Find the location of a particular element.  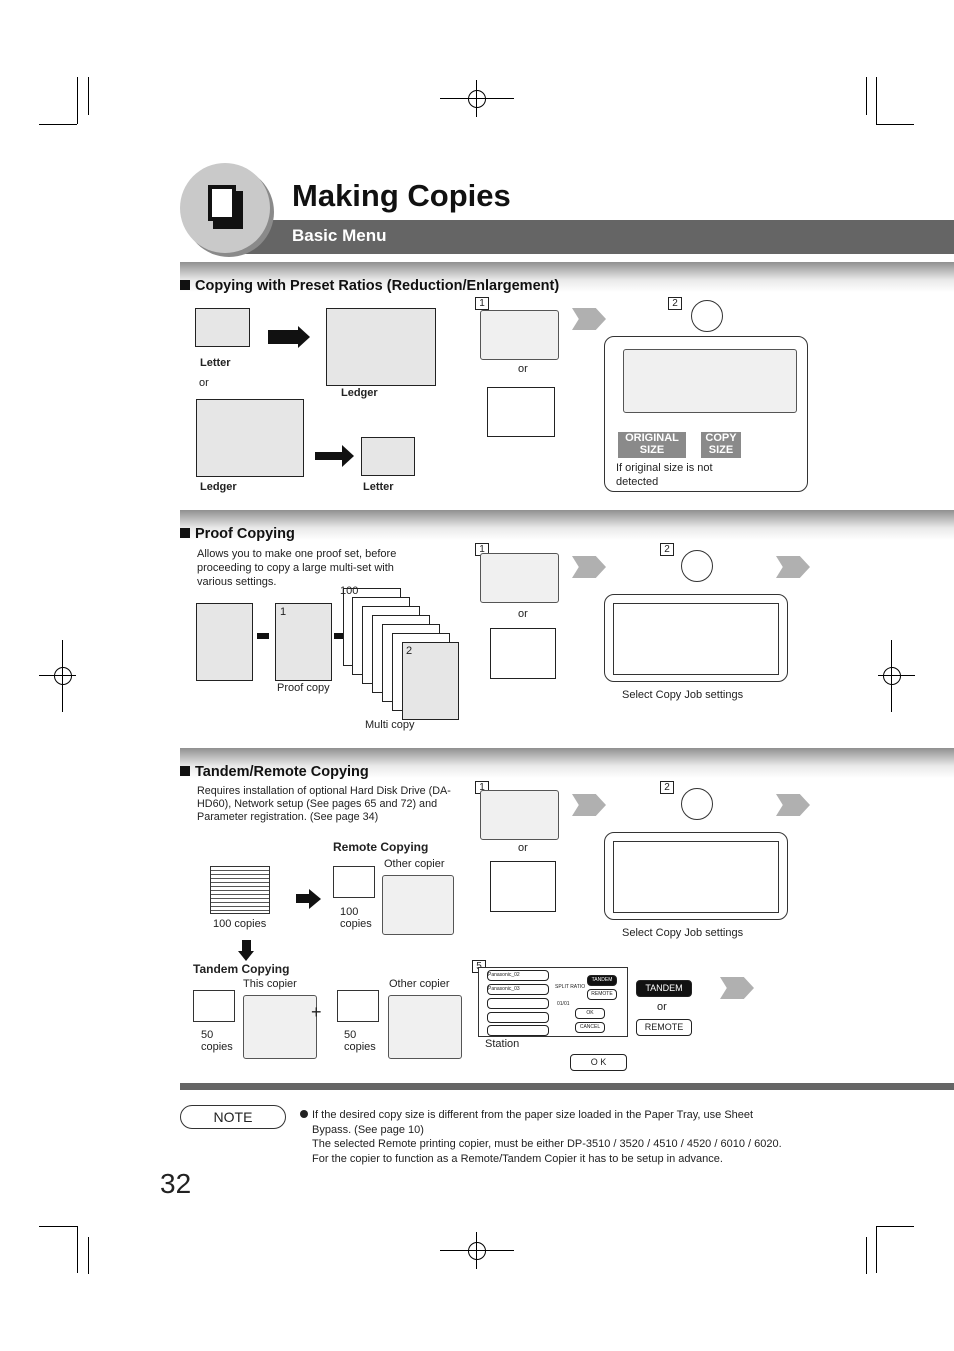

section-divider is located at coordinates (567, 1086).